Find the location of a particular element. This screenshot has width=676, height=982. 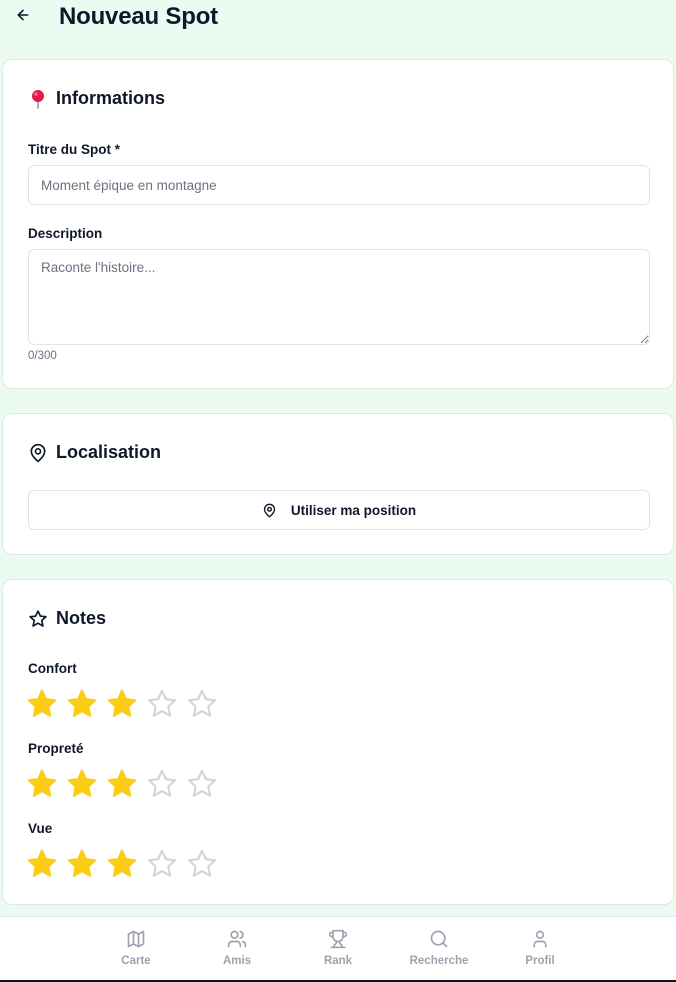

notes-heading: Notes is located at coordinates (67, 618).